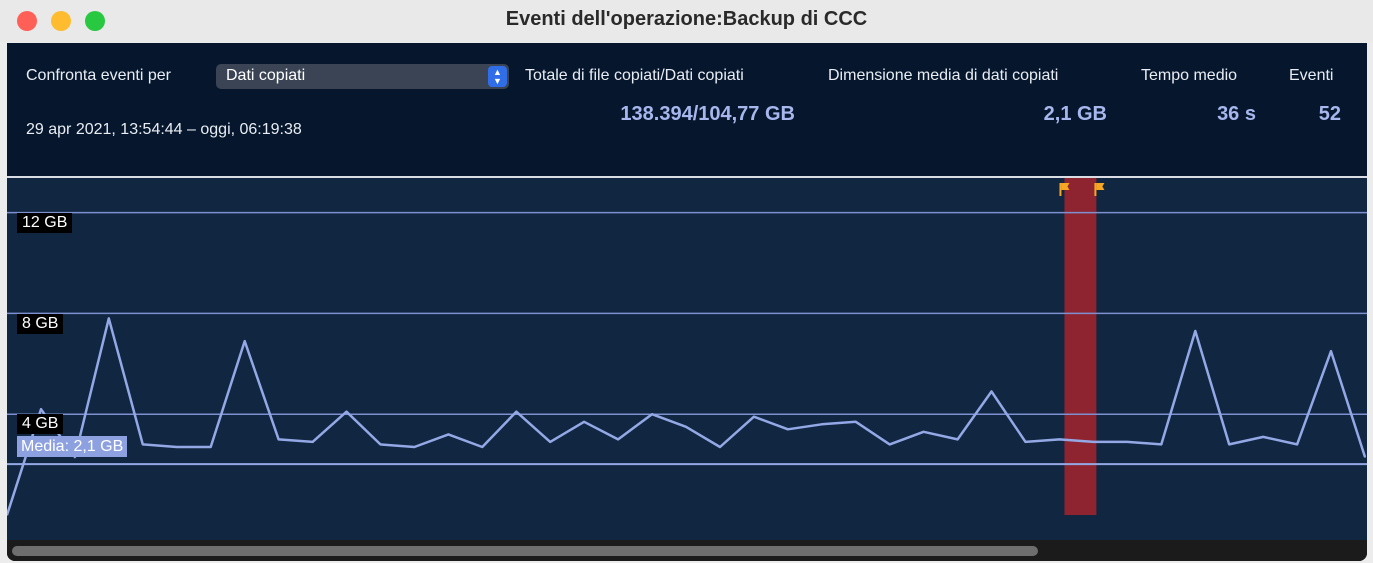 The height and width of the screenshot is (563, 1373). I want to click on updown-chevron-icon: ▲ ▼, so click(497, 76).